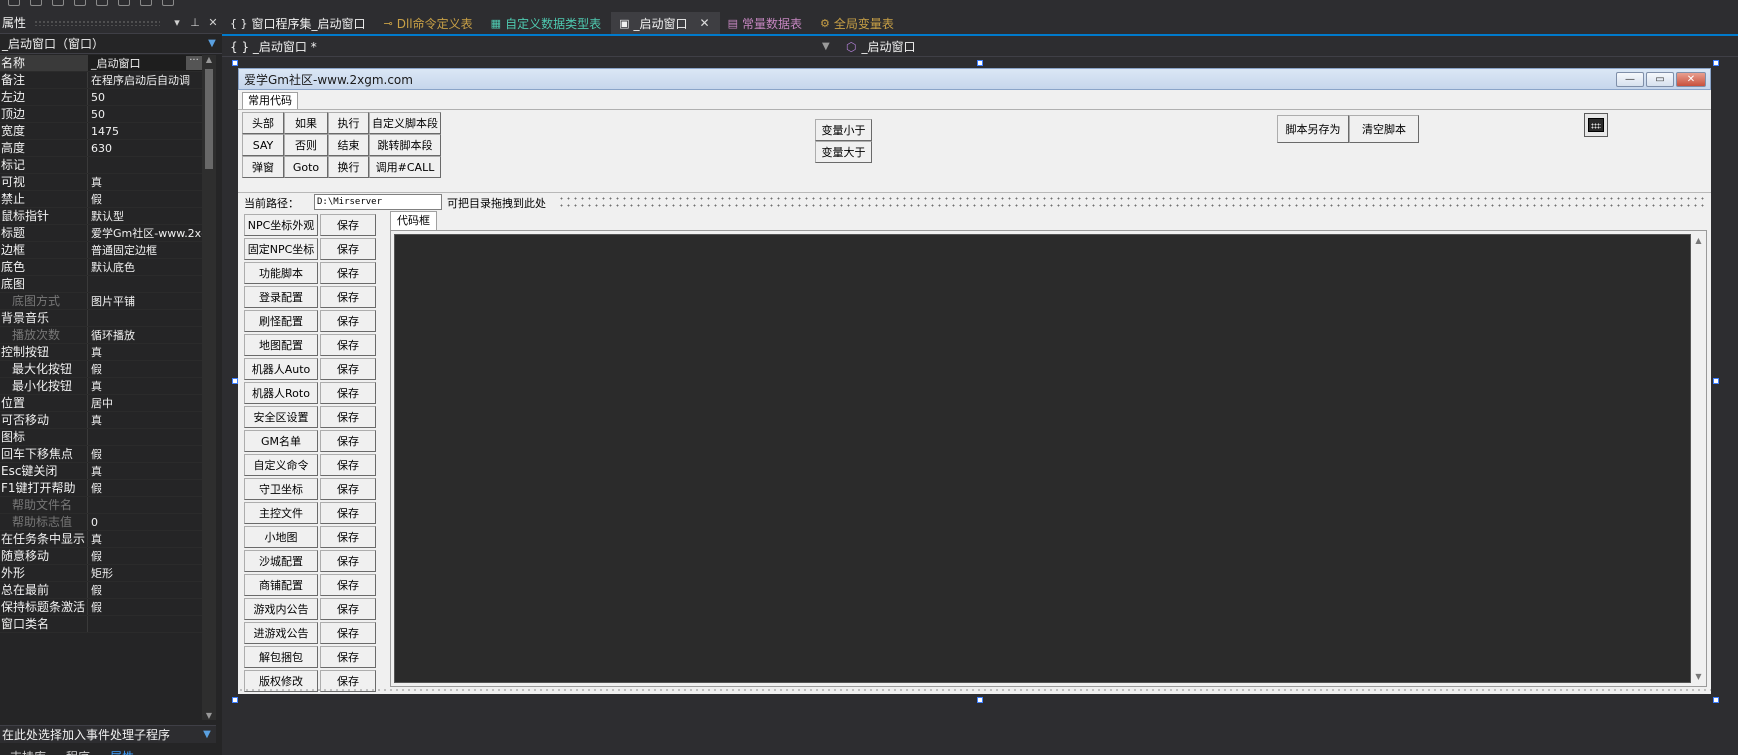 The image size is (1738, 755). I want to click on command-button: 如果, so click(306, 123).